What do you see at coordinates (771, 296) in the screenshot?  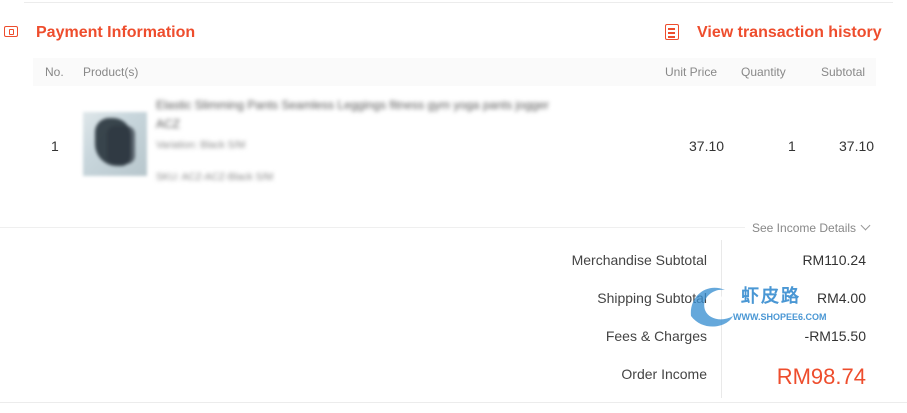 I see `watermark-text: 虾皮路` at bounding box center [771, 296].